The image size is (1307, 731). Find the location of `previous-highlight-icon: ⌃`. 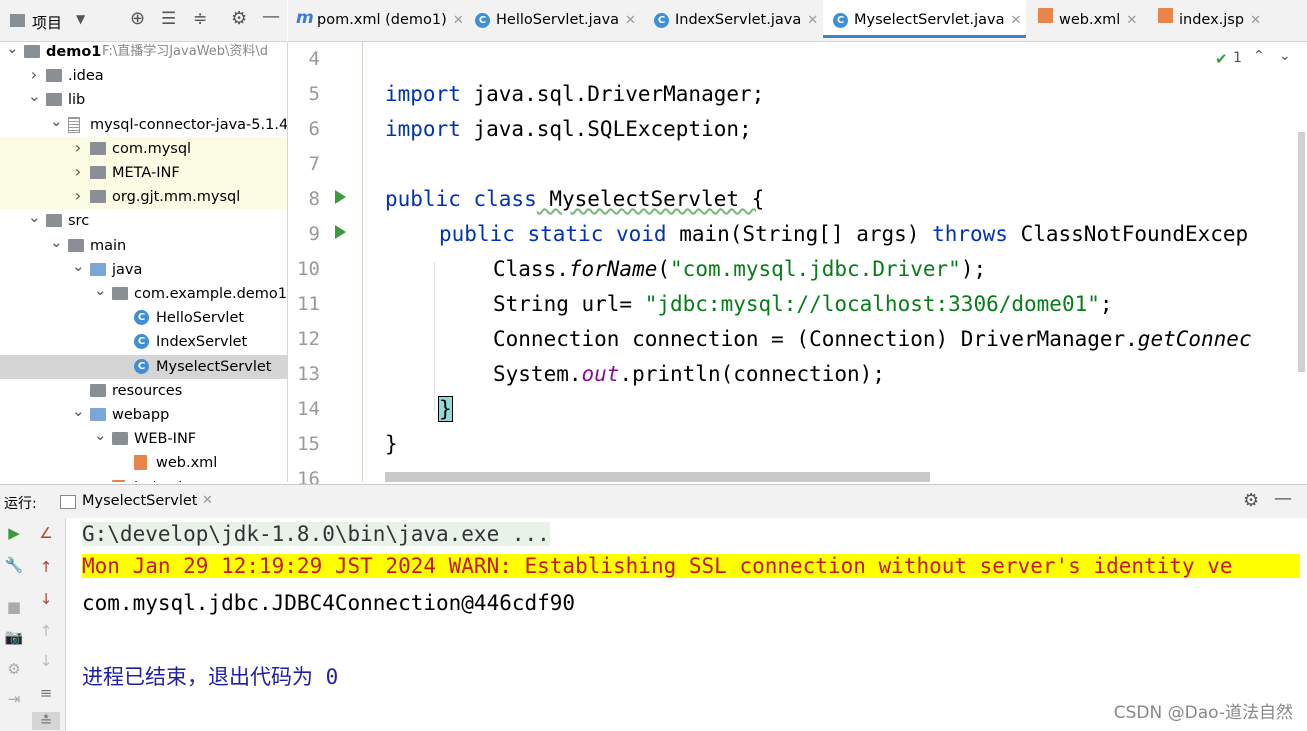

previous-highlight-icon: ⌃ is located at coordinates (1259, 56).